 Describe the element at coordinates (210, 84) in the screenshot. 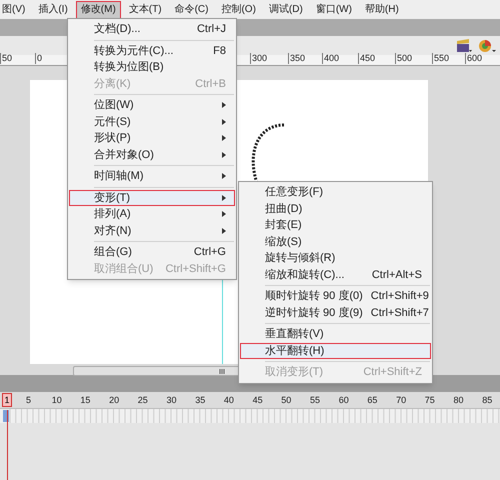

I see `shortcut-label: Ctrl+B` at that location.